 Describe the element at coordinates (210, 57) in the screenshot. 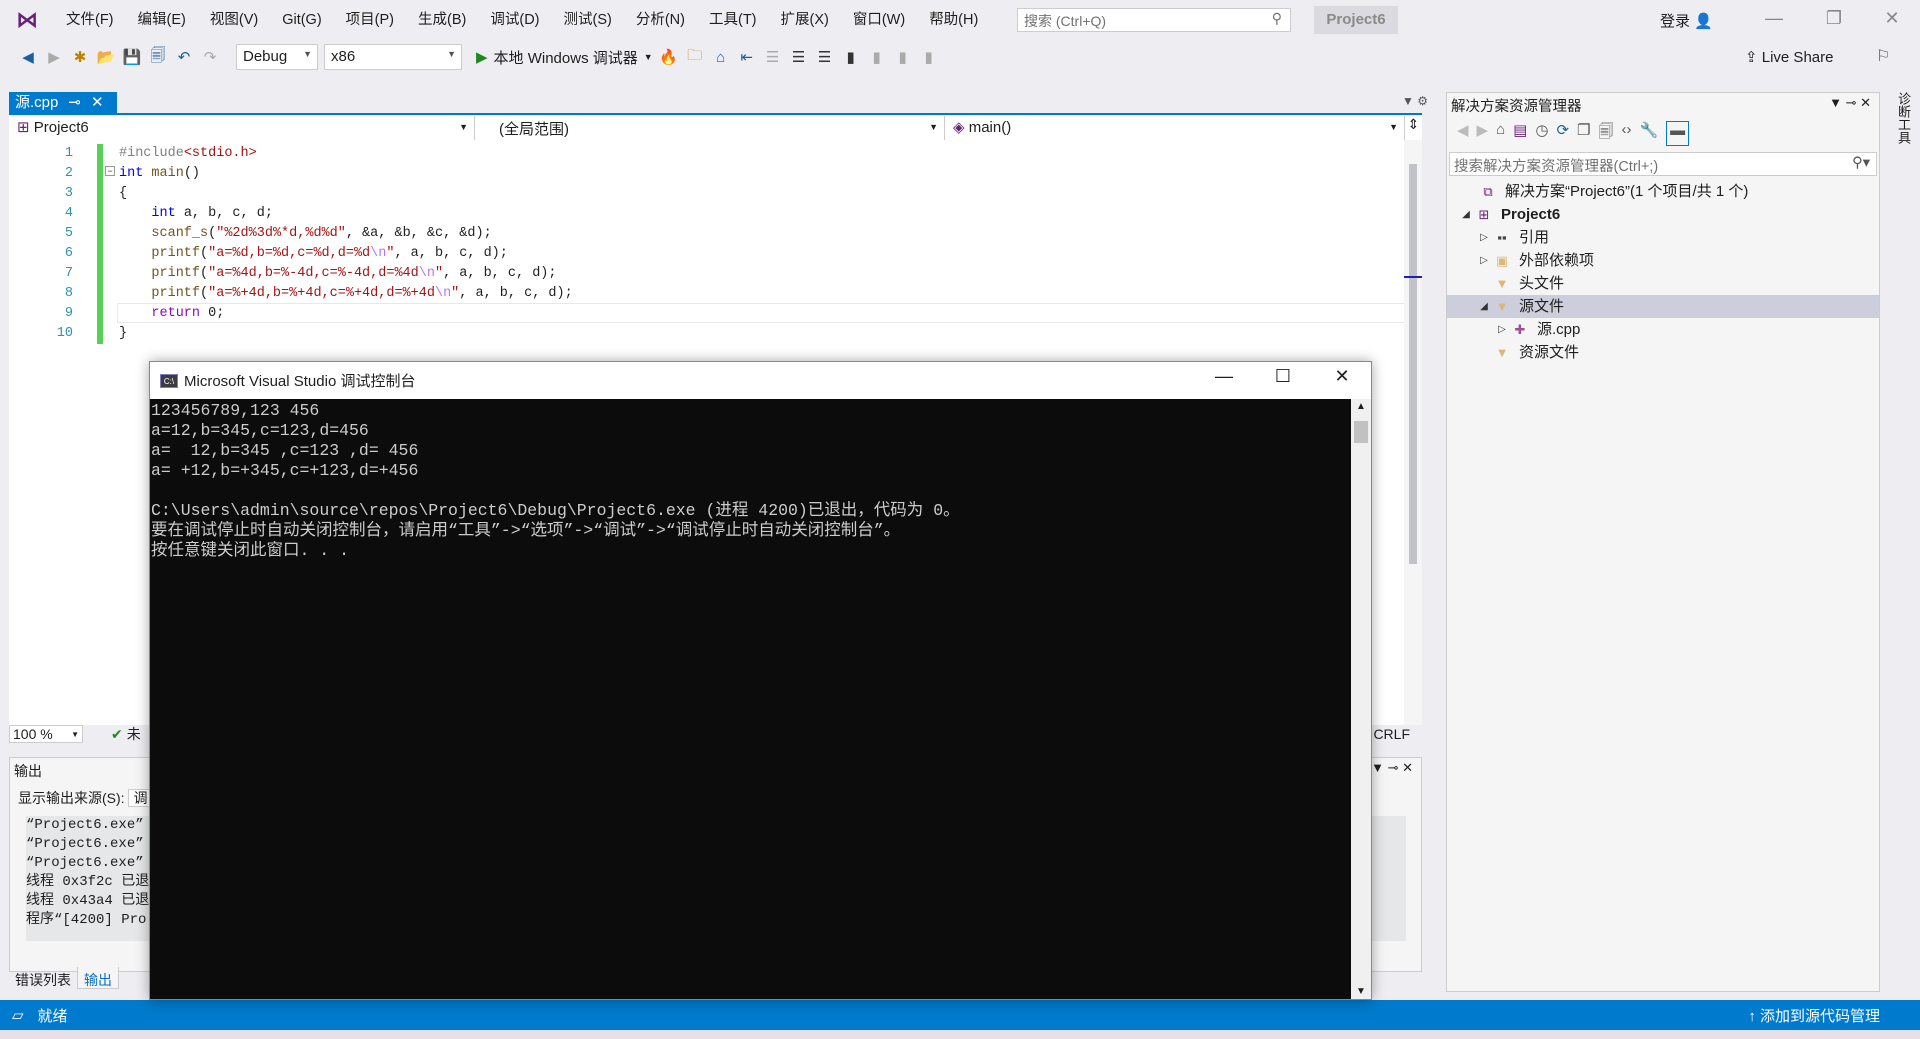

I see `redo-icon: ↷` at that location.